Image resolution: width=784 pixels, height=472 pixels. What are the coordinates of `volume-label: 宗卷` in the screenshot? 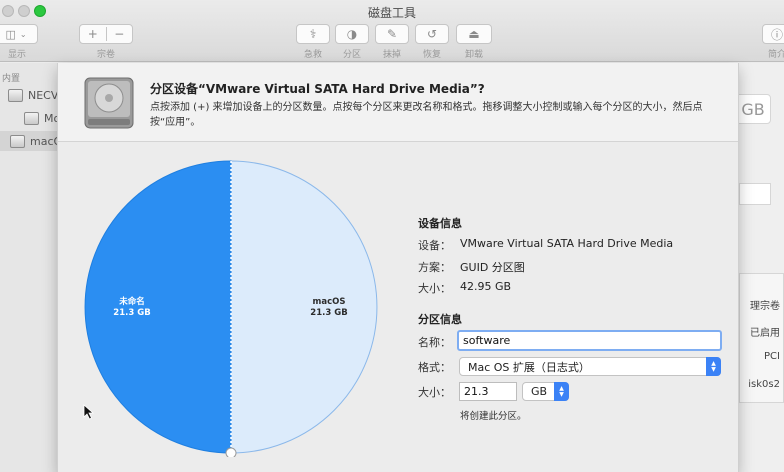 It's located at (105, 55).